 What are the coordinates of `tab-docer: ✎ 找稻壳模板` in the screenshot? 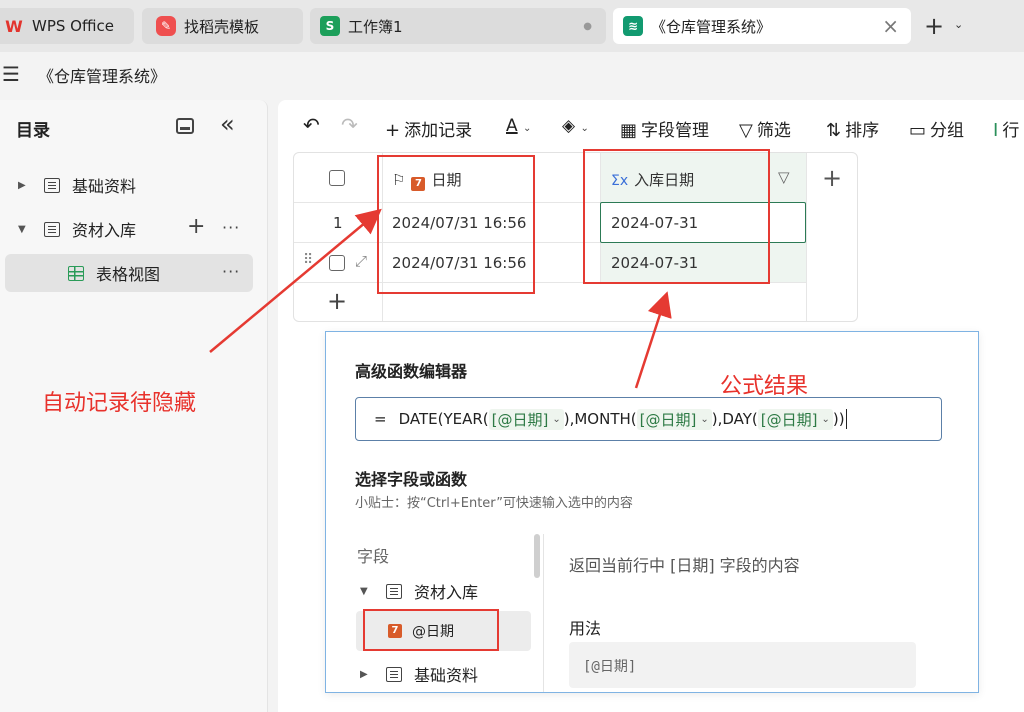 It's located at (222, 26).